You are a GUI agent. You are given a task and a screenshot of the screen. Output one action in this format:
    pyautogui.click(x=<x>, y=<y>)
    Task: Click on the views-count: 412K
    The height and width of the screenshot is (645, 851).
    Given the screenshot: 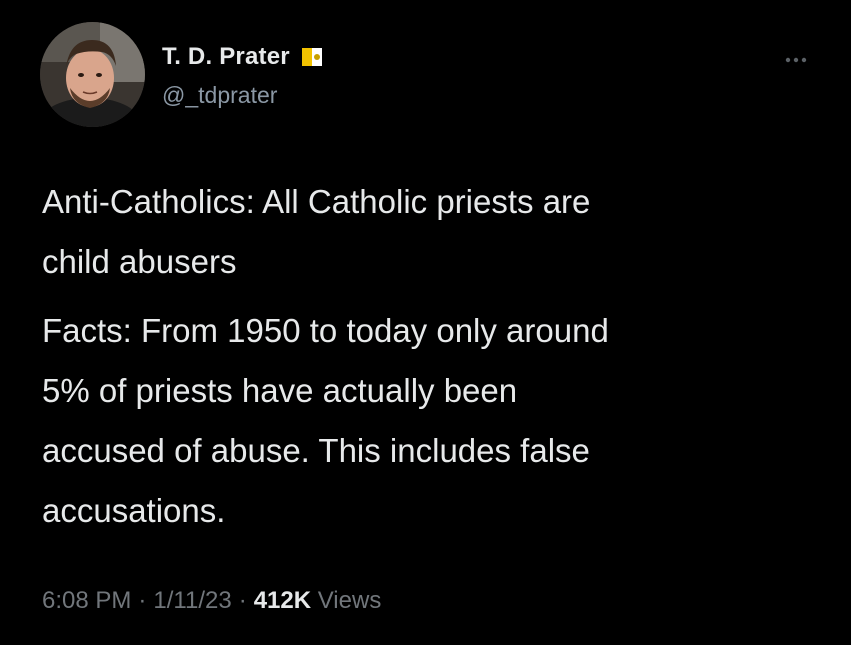 What is the action you would take?
    pyautogui.click(x=282, y=600)
    